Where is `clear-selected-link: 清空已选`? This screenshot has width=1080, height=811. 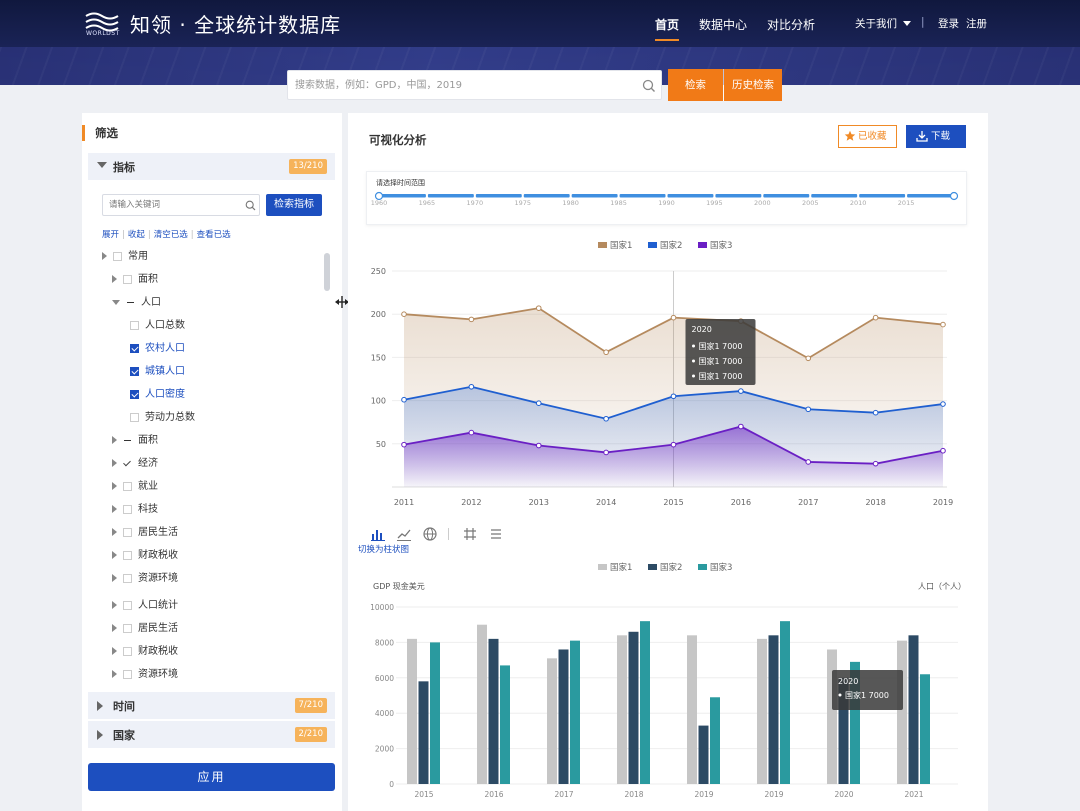 clear-selected-link: 清空已选 is located at coordinates (171, 235).